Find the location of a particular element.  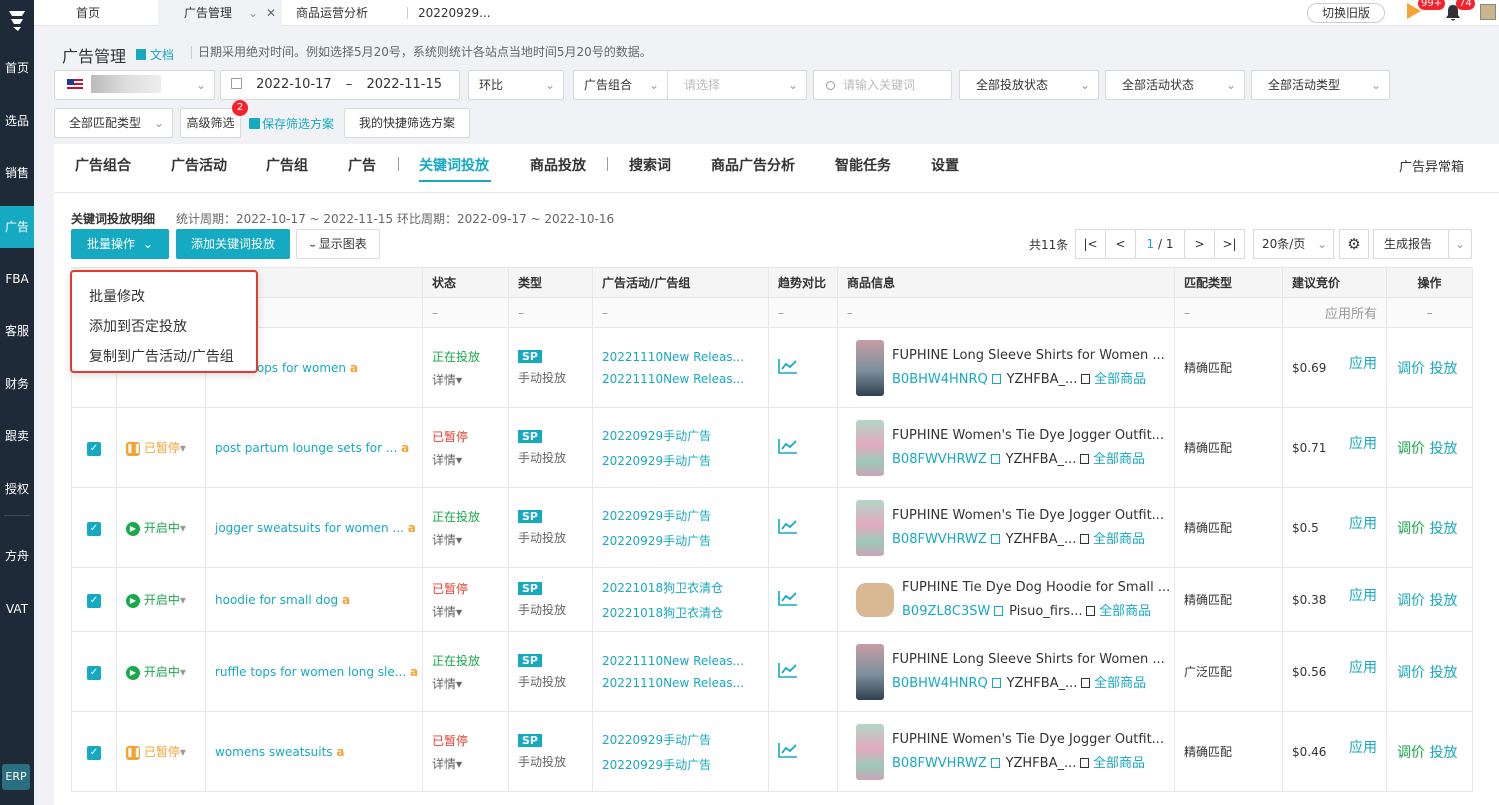

match-type-select: 全部匹配类型 ⌄ is located at coordinates (113, 123).